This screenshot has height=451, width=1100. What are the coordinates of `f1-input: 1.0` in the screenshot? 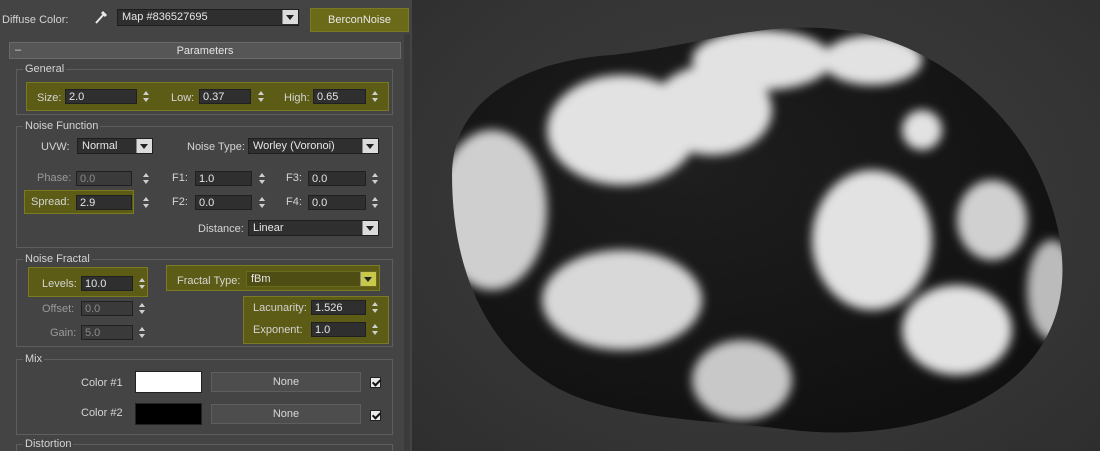 It's located at (223, 178).